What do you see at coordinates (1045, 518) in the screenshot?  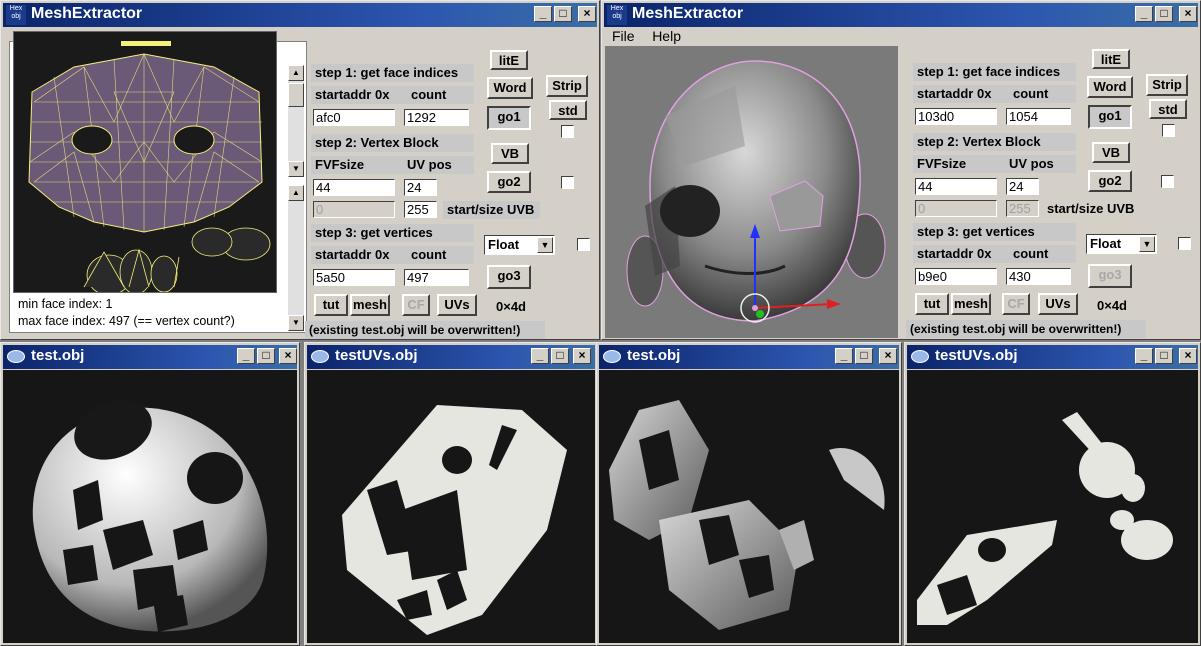 I see `uv-render` at bounding box center [1045, 518].